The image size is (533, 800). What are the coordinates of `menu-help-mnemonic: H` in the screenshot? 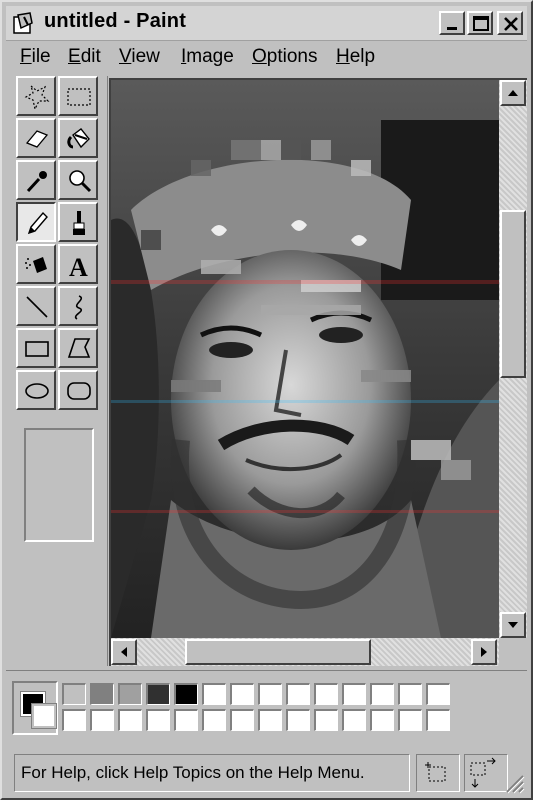 It's located at (343, 56).